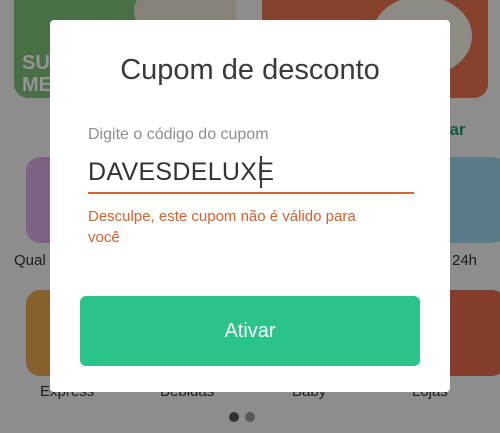 This screenshot has width=500, height=433. What do you see at coordinates (250, 172) in the screenshot?
I see `coupon-code-input` at bounding box center [250, 172].